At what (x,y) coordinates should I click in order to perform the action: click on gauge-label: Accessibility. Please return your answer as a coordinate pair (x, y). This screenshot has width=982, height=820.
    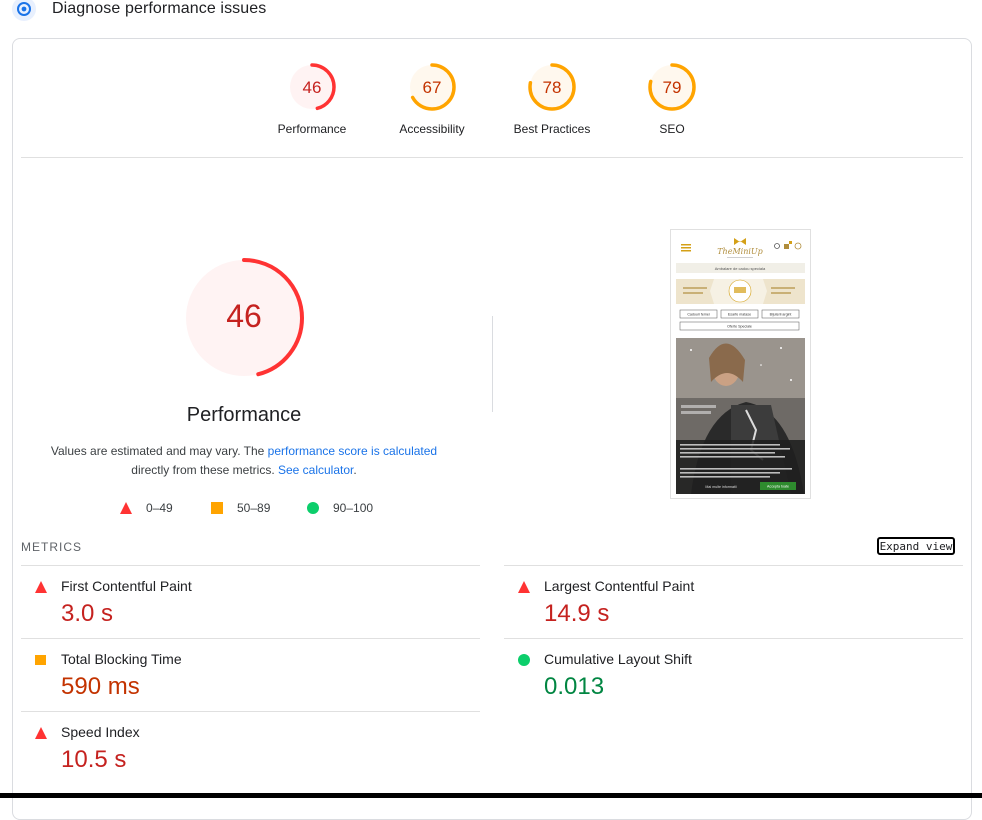
    Looking at the image, I should click on (432, 129).